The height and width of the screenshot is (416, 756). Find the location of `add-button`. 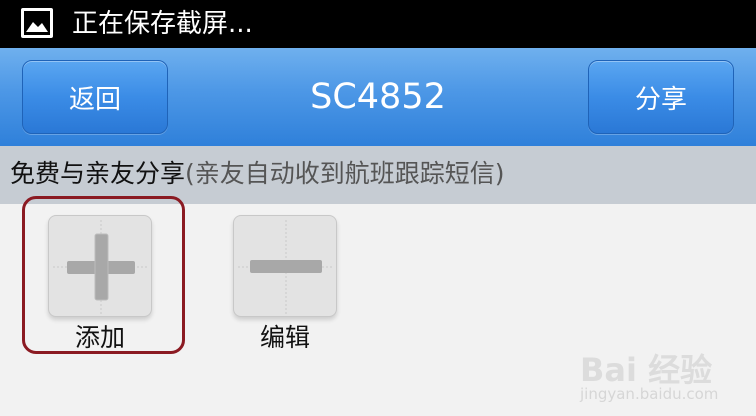

add-button is located at coordinates (100, 266).